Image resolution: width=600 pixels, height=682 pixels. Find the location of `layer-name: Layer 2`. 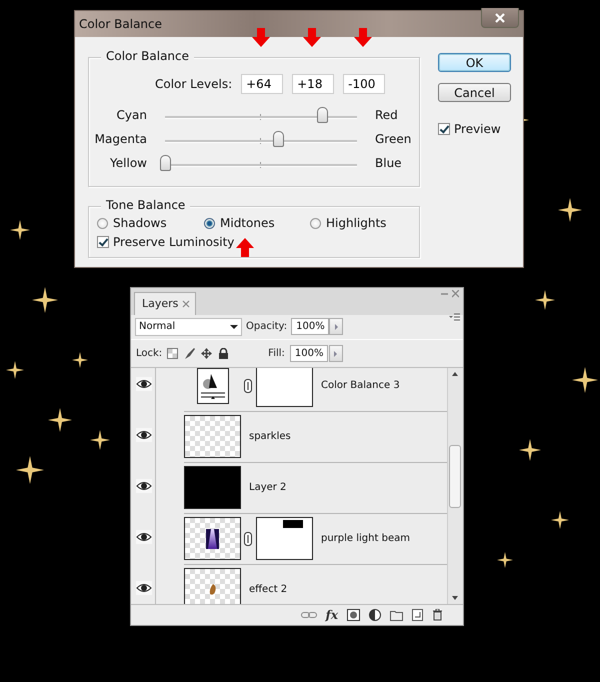

layer-name: Layer 2 is located at coordinates (267, 488).